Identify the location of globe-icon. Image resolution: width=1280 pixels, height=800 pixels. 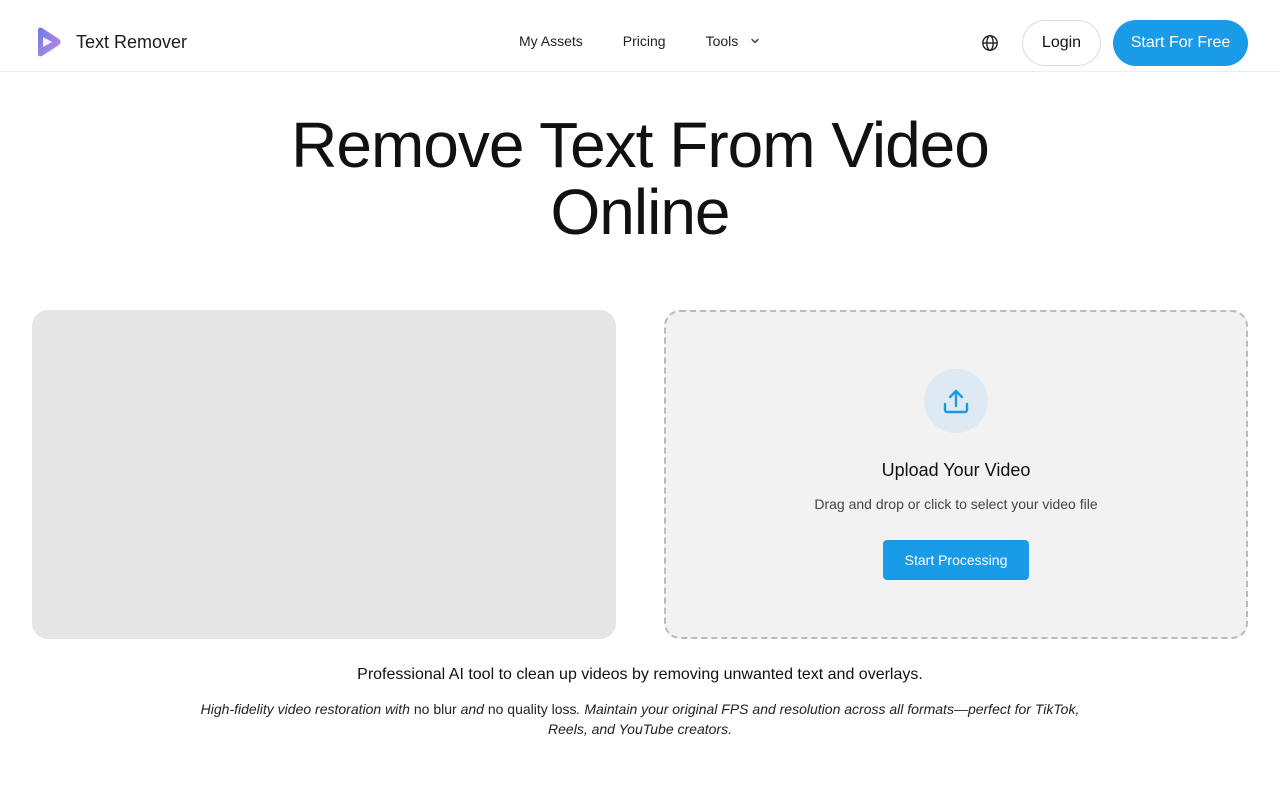
(990, 43).